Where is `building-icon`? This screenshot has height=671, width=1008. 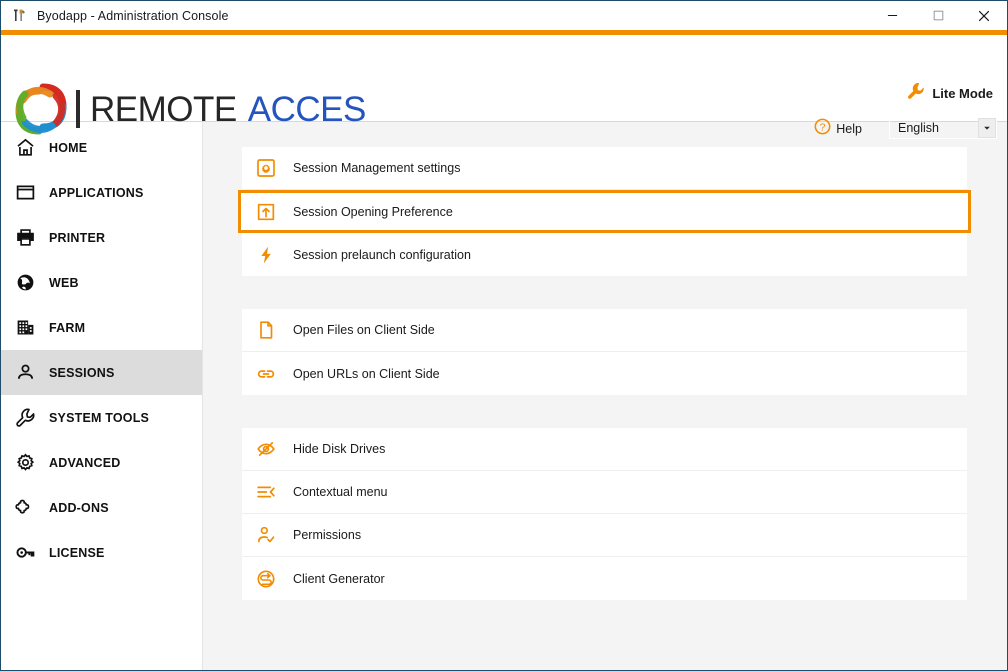
building-icon is located at coordinates (25, 328).